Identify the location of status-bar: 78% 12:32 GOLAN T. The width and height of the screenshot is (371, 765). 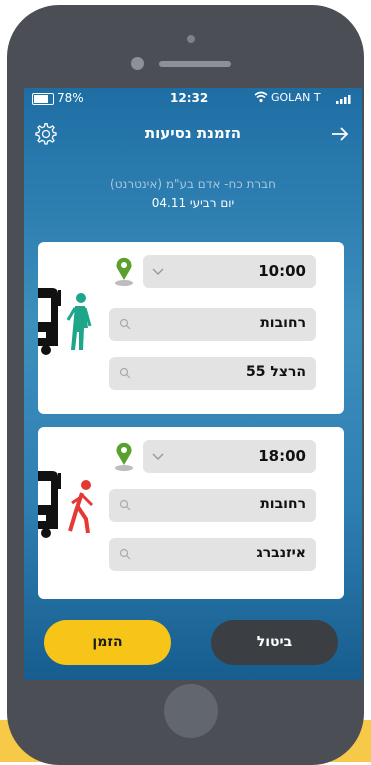
(193, 99).